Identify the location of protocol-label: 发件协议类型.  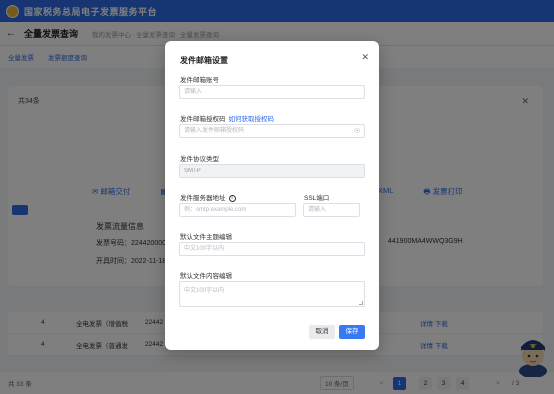
(199, 159).